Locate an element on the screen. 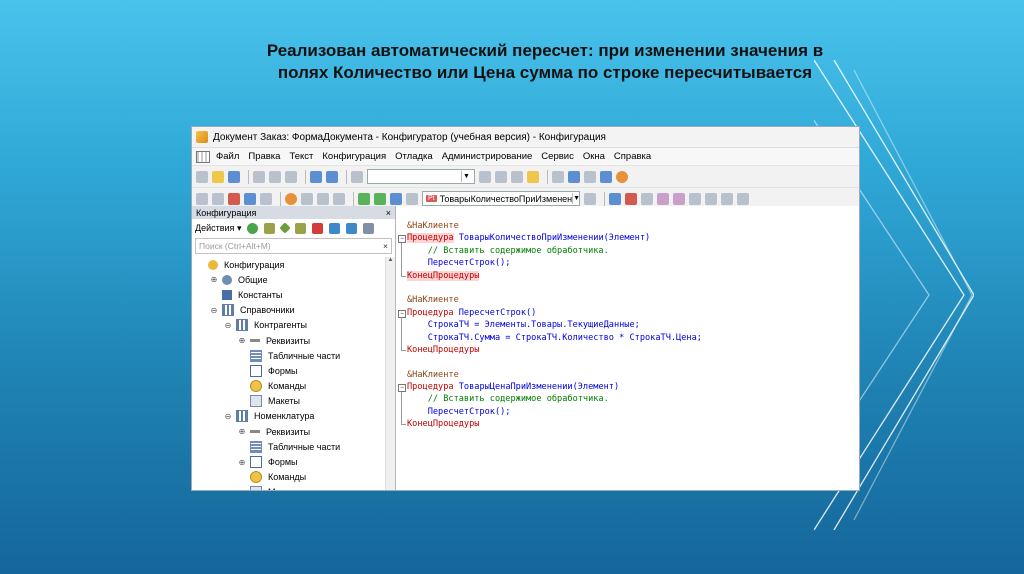 The image size is (1024, 574). menu-item-3: Конфигурация is located at coordinates (354, 156).